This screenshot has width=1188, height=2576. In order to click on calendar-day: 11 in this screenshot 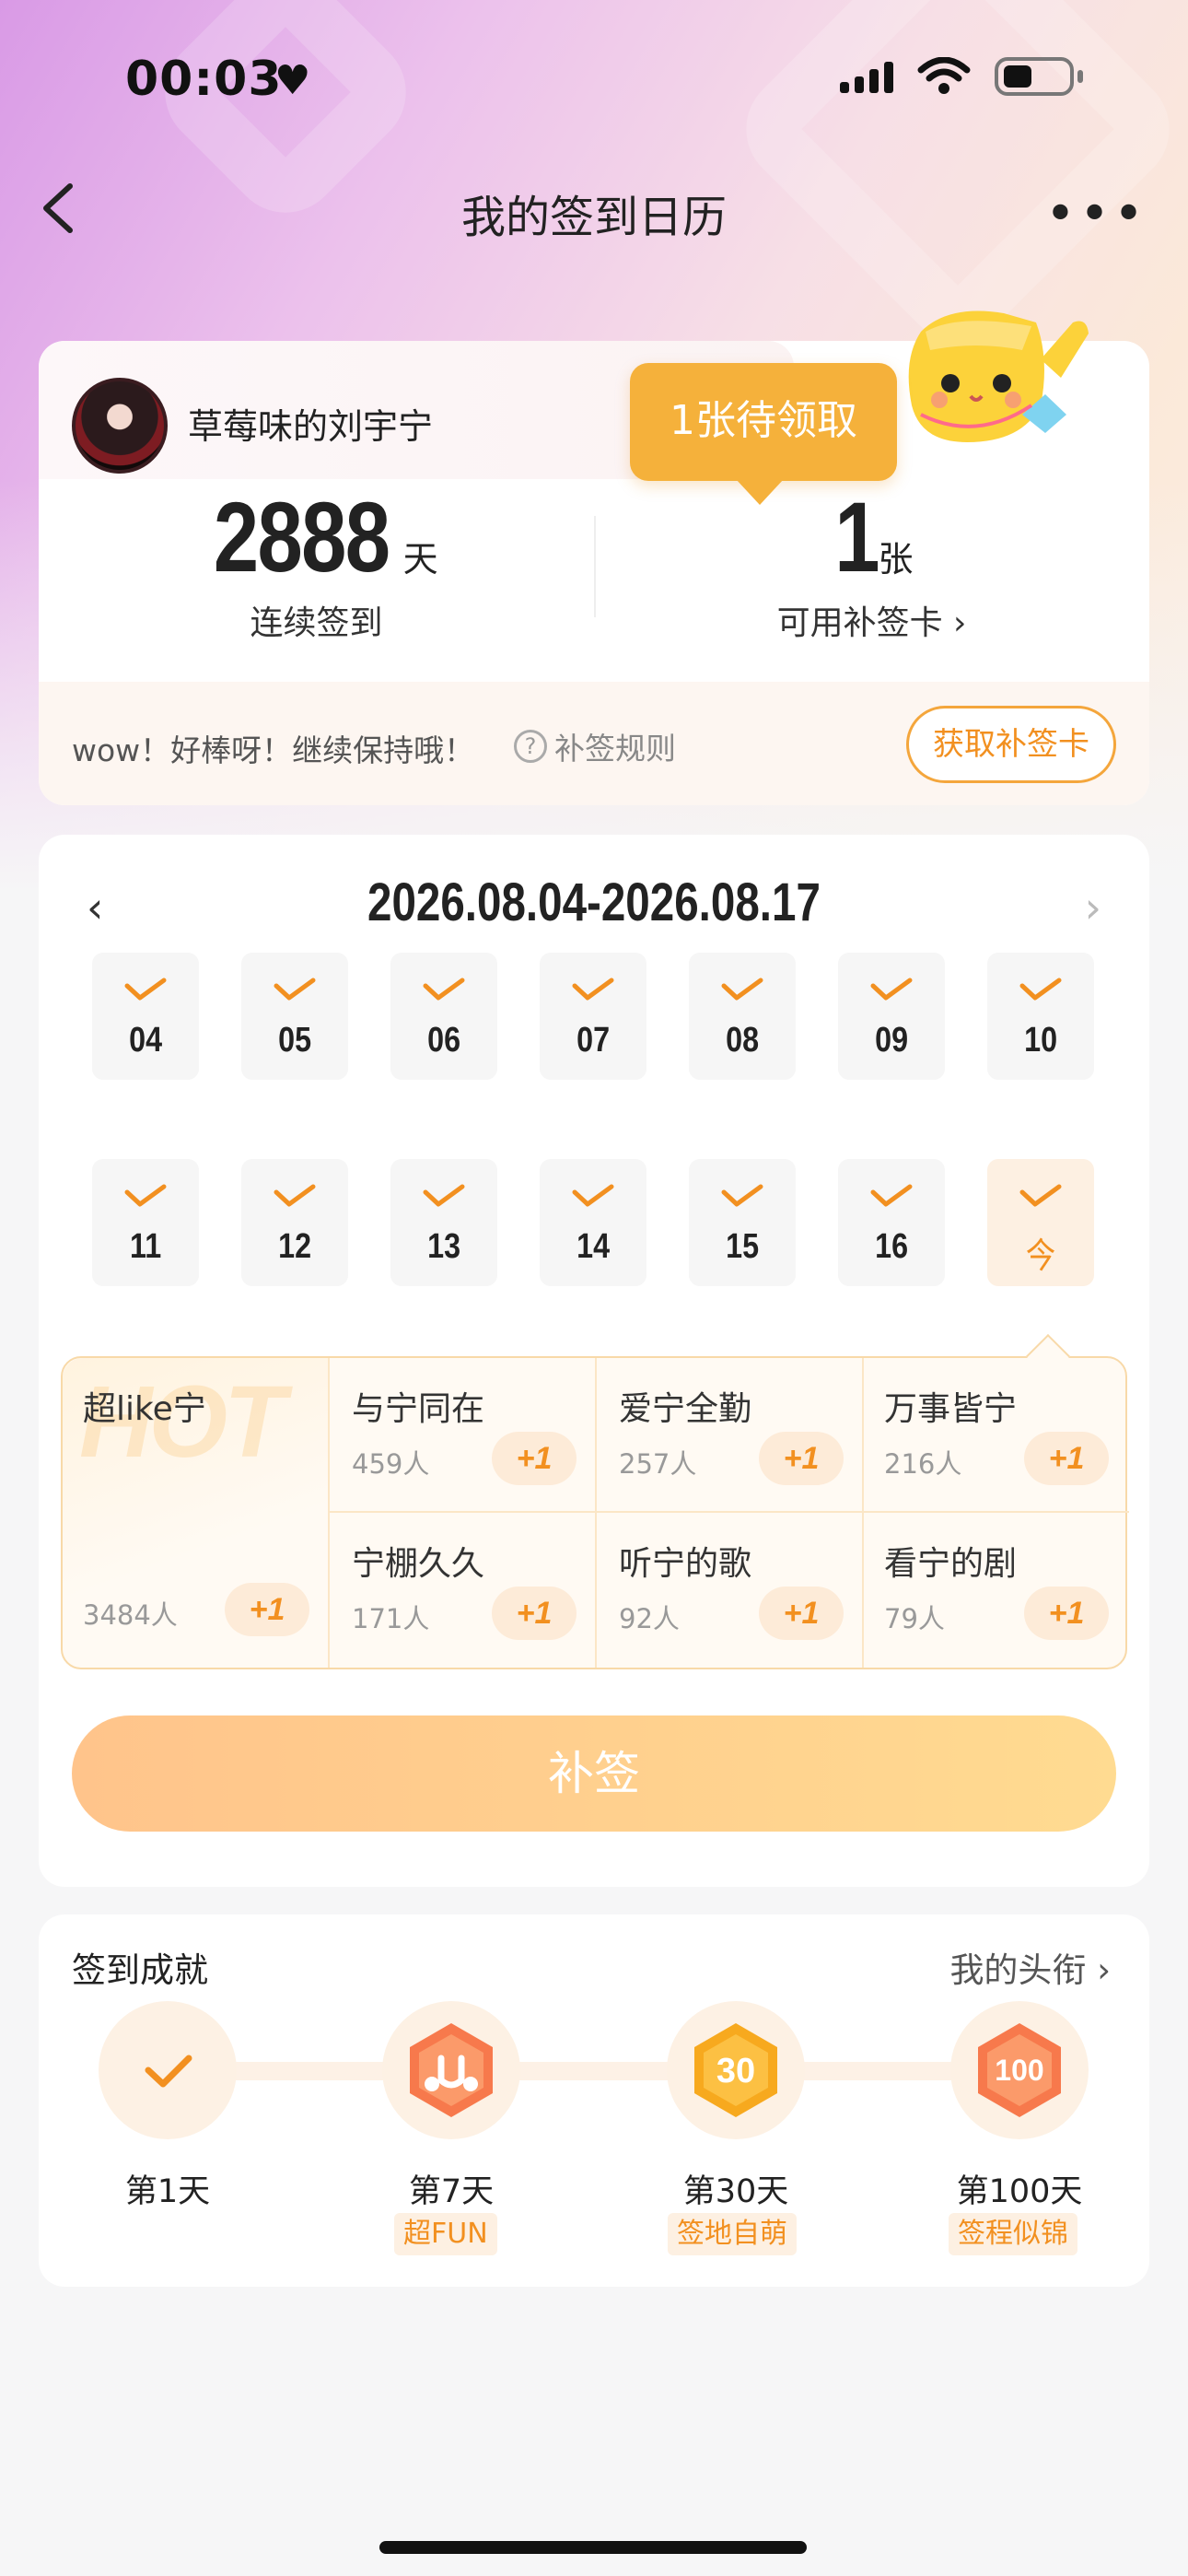, I will do `click(145, 1222)`.